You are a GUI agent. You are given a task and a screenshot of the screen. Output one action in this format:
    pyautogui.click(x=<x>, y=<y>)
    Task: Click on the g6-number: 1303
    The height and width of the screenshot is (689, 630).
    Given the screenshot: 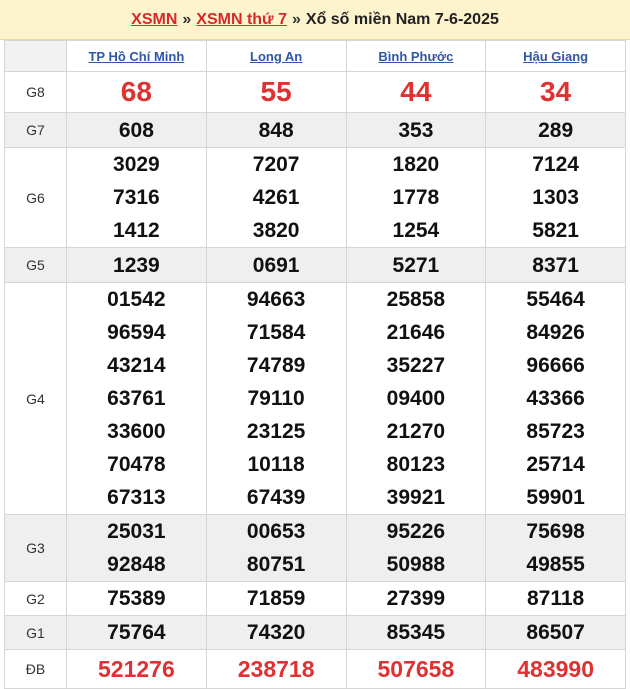 What is the action you would take?
    pyautogui.click(x=555, y=197)
    